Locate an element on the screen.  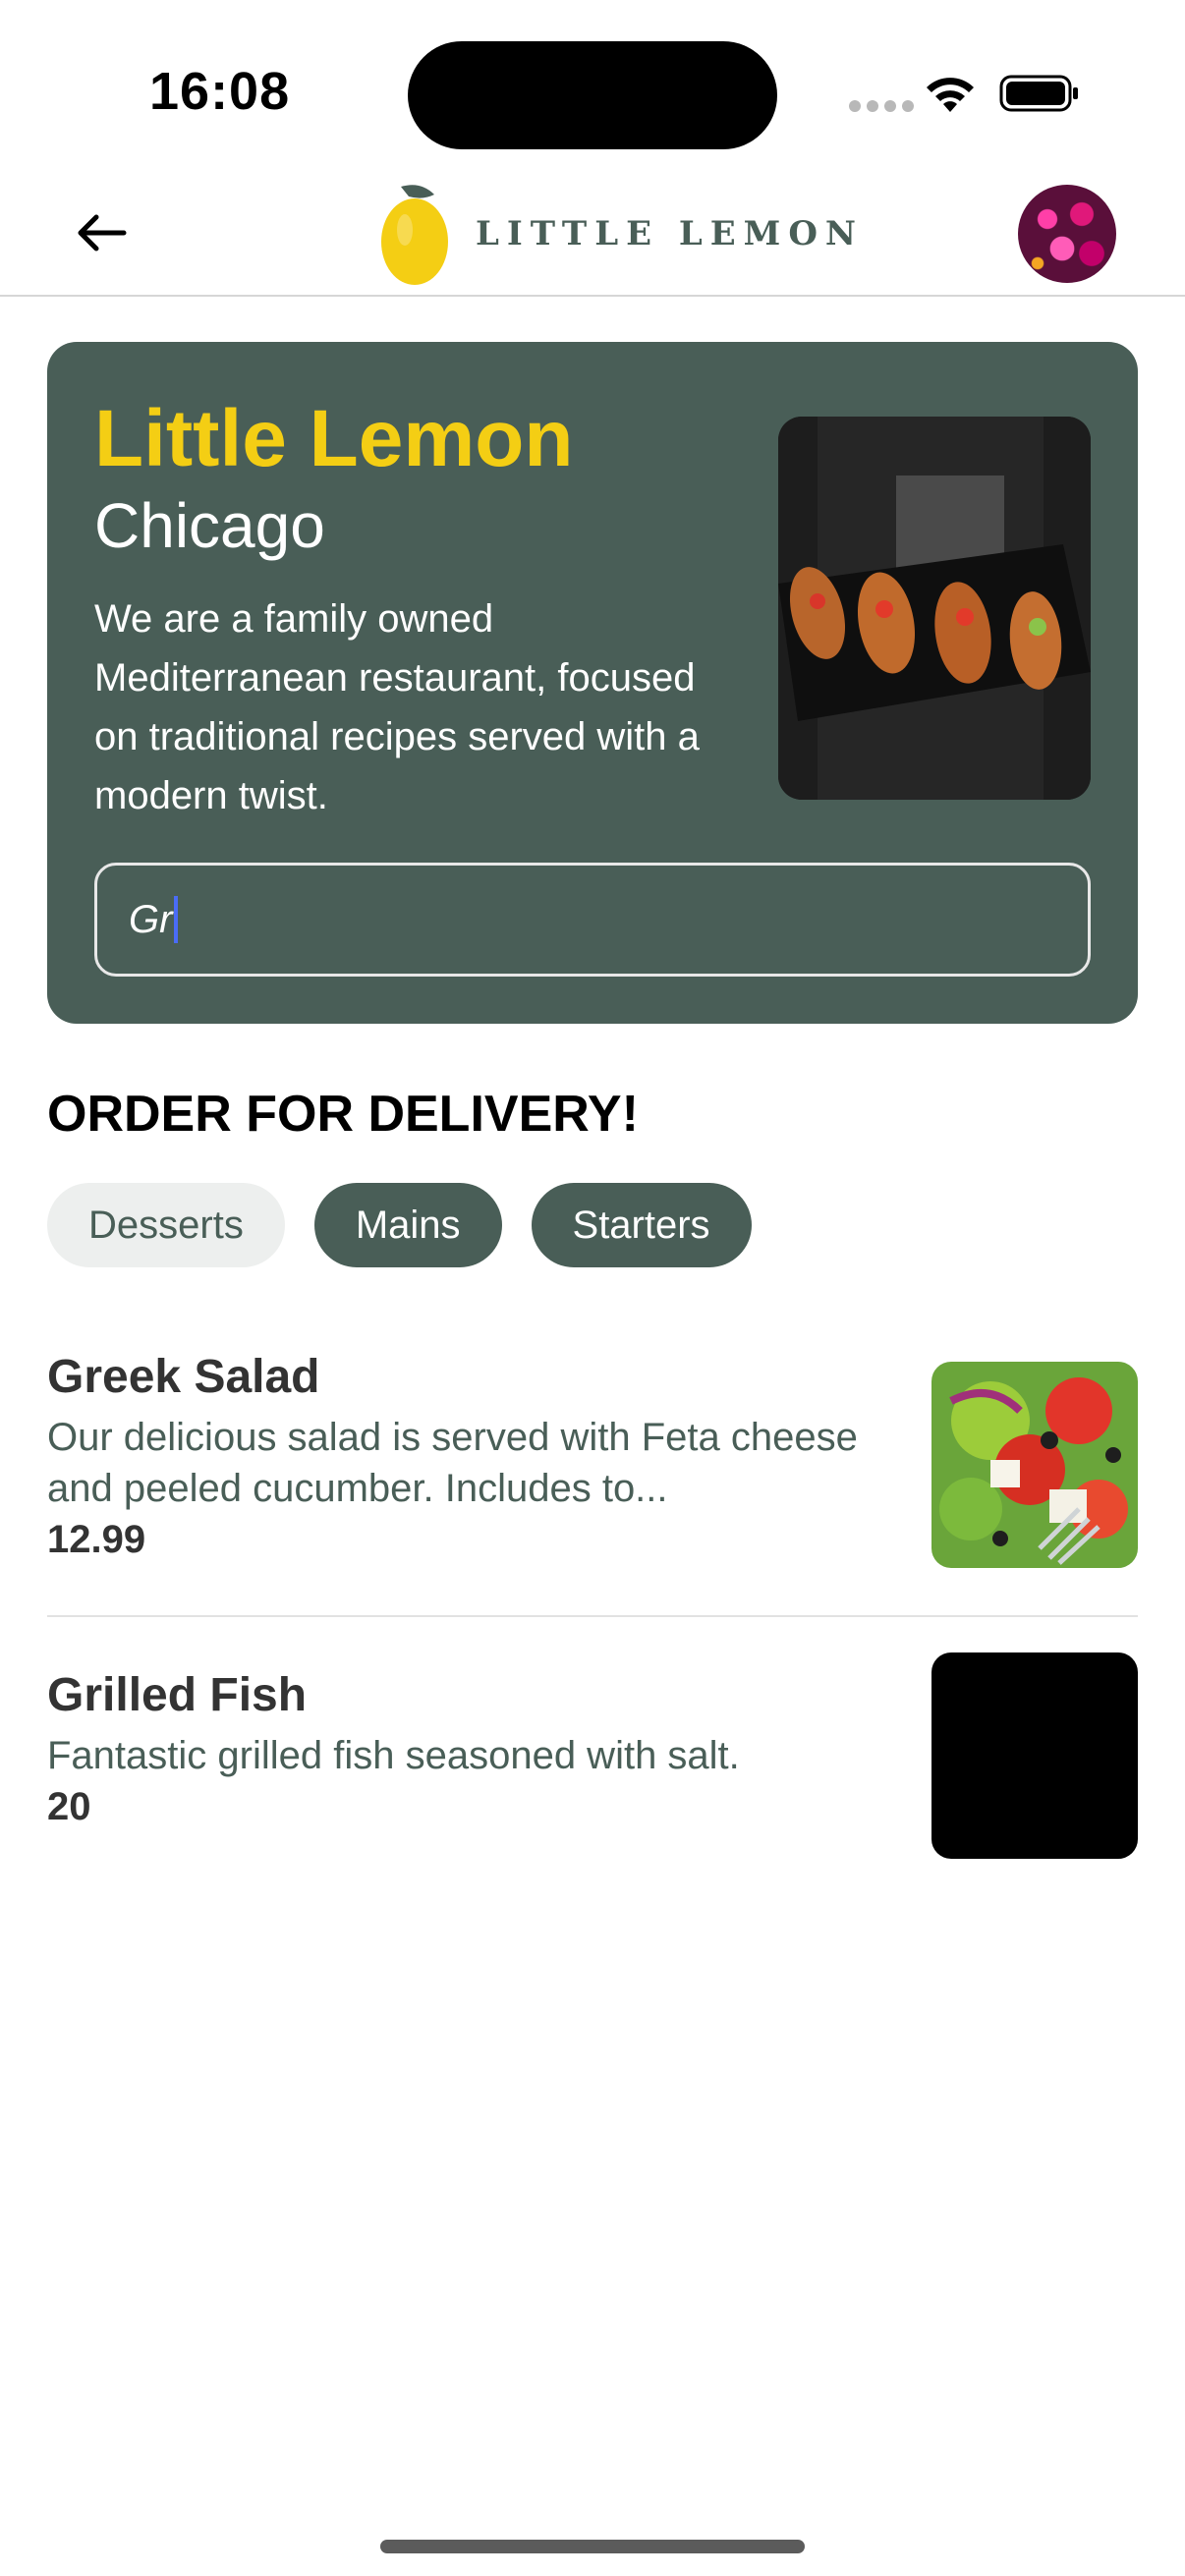
top-navigation-bar: LITTLE LEMON is located at coordinates (592, 233).